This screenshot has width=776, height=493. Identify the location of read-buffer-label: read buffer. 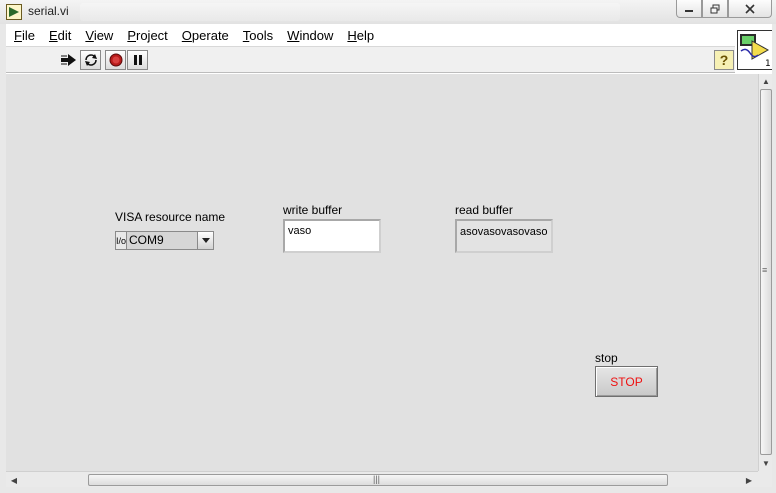
(484, 210).